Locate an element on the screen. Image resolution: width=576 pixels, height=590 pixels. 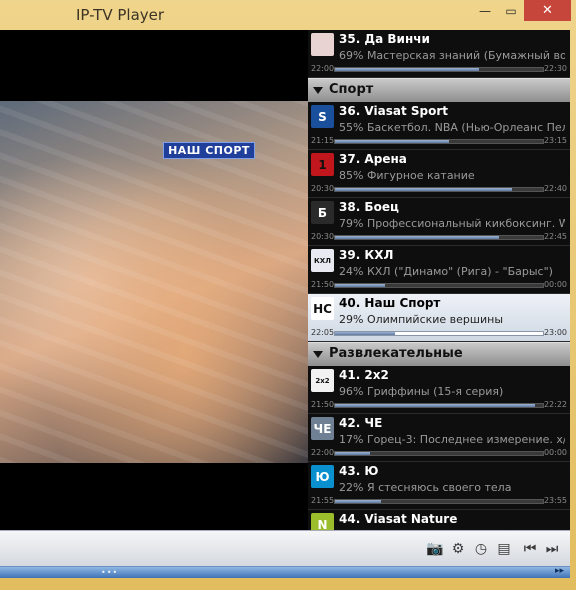
channel-item: 1 37. Арена 85% Фигурное катание 20:30 22:40 is located at coordinates (439, 174).